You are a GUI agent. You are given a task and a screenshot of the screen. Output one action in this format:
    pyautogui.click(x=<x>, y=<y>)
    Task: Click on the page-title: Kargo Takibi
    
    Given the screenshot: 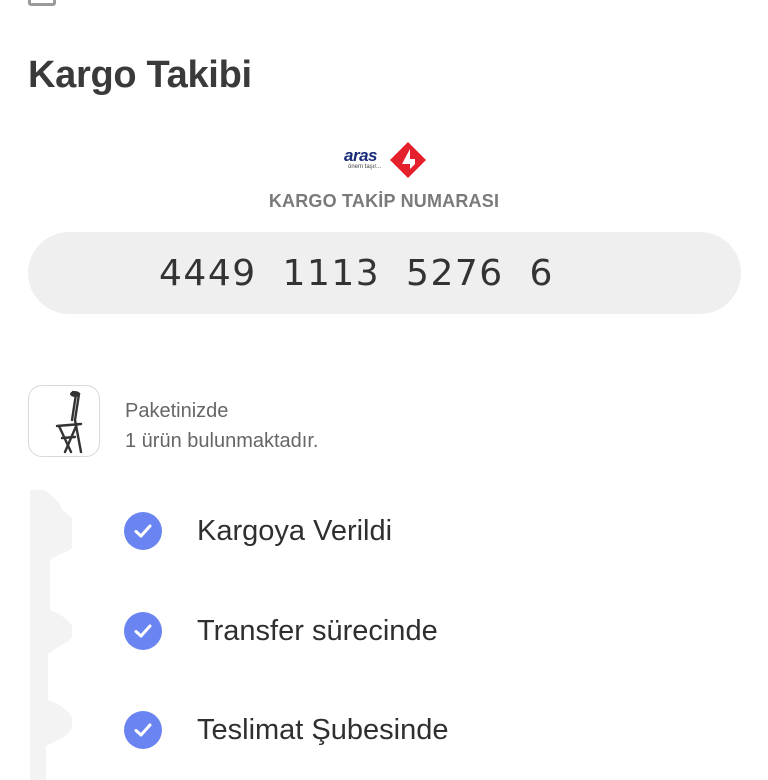 What is the action you would take?
    pyautogui.click(x=140, y=75)
    